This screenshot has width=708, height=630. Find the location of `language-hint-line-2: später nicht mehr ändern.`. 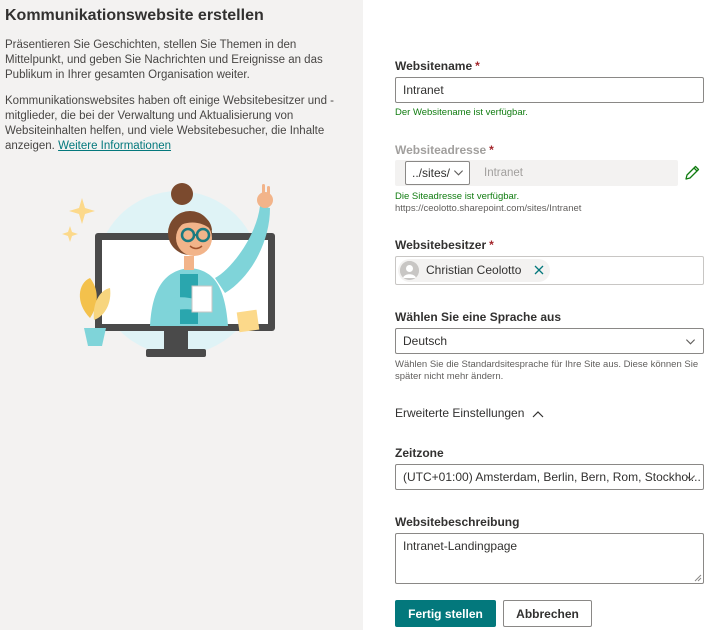

language-hint-line-2: später nicht mehr ändern. is located at coordinates (449, 376).